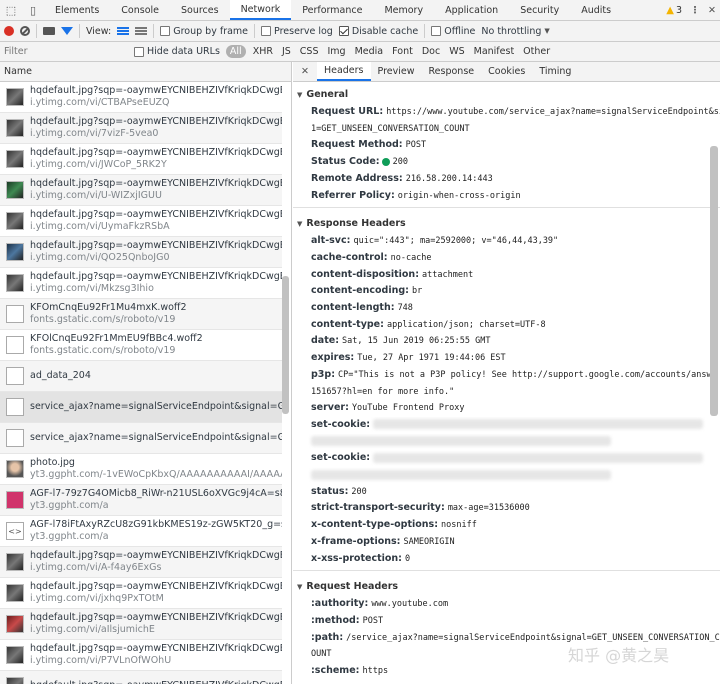 This screenshot has width=720, height=684. Describe the element at coordinates (177, 51) in the screenshot. I see `hide-data-urls-checkbox: Hide data URLs` at that location.